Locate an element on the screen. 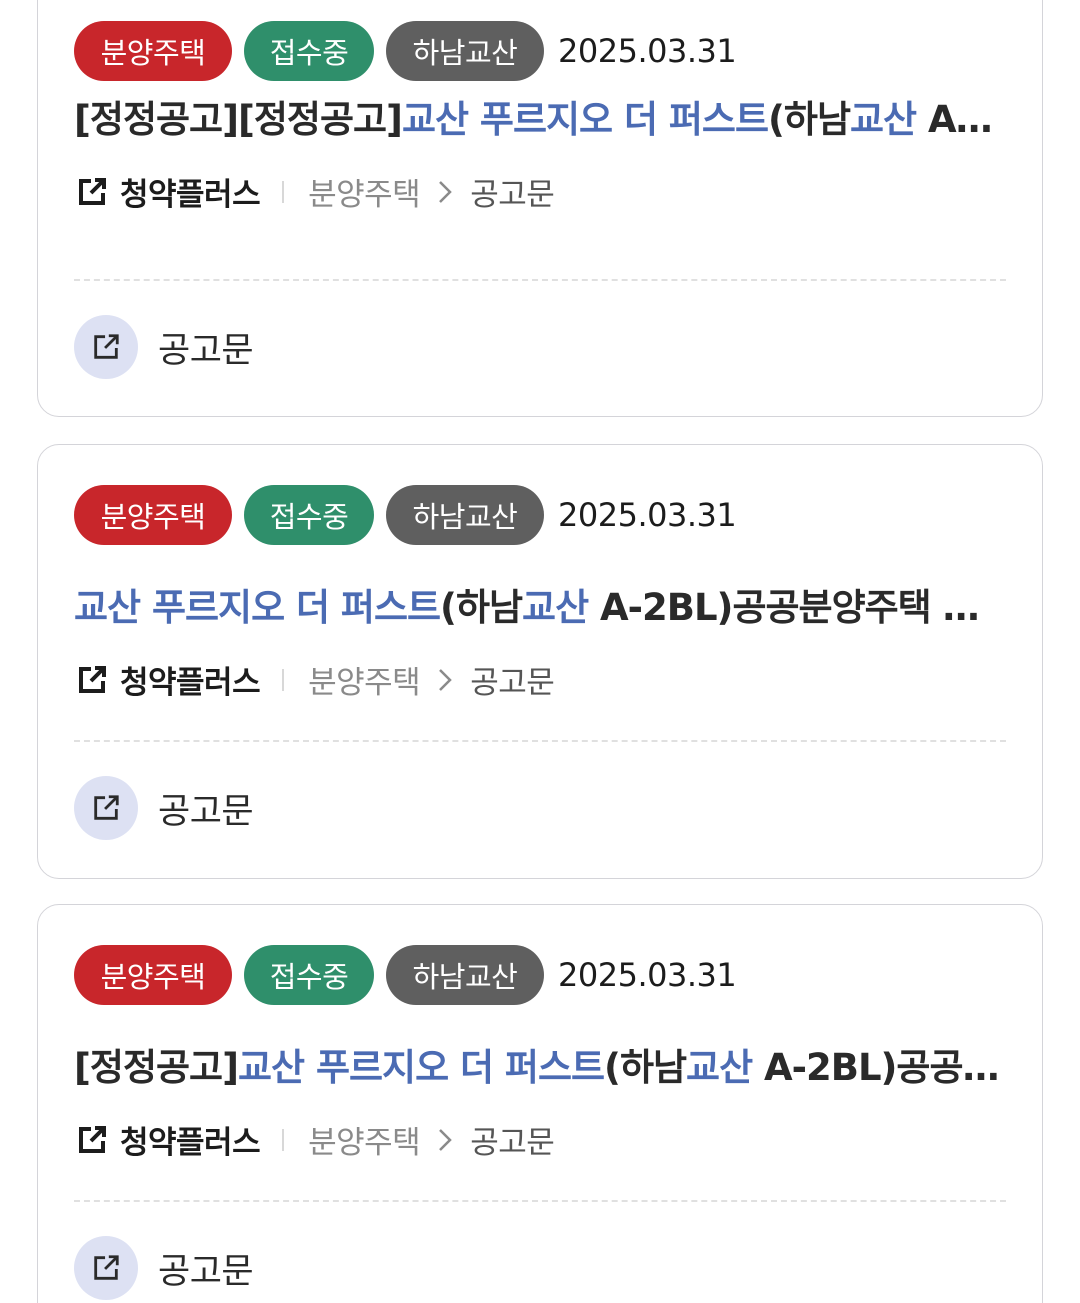  announcement-title: 교산 푸르지오 더 퍼스트(하남교산 A-2BL)공공분양주택 입주자모집공고 is located at coordinates (539, 604).